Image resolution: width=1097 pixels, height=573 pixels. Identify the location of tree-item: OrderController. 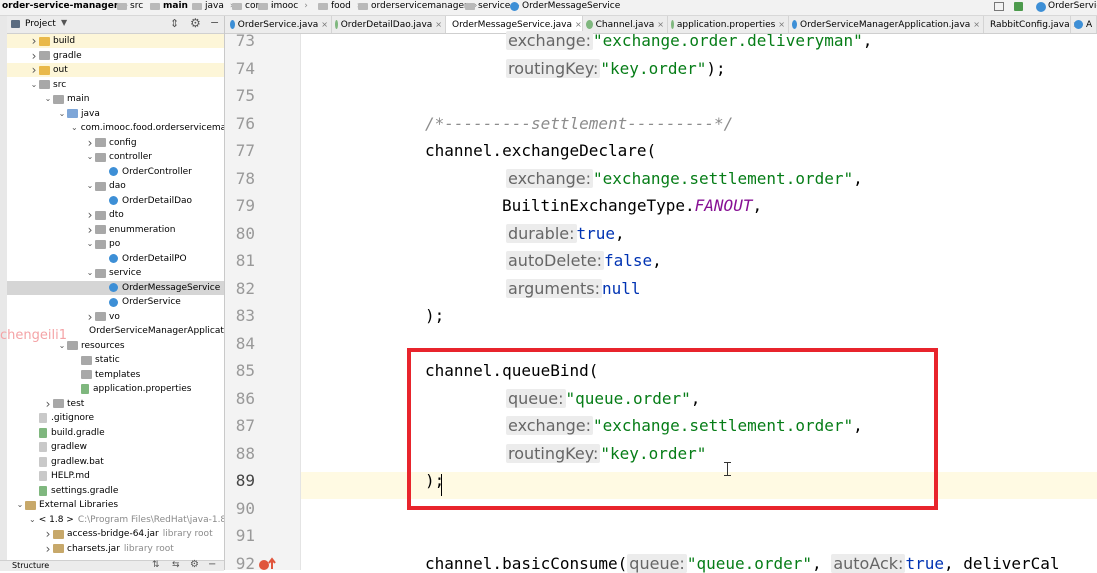
(115, 172).